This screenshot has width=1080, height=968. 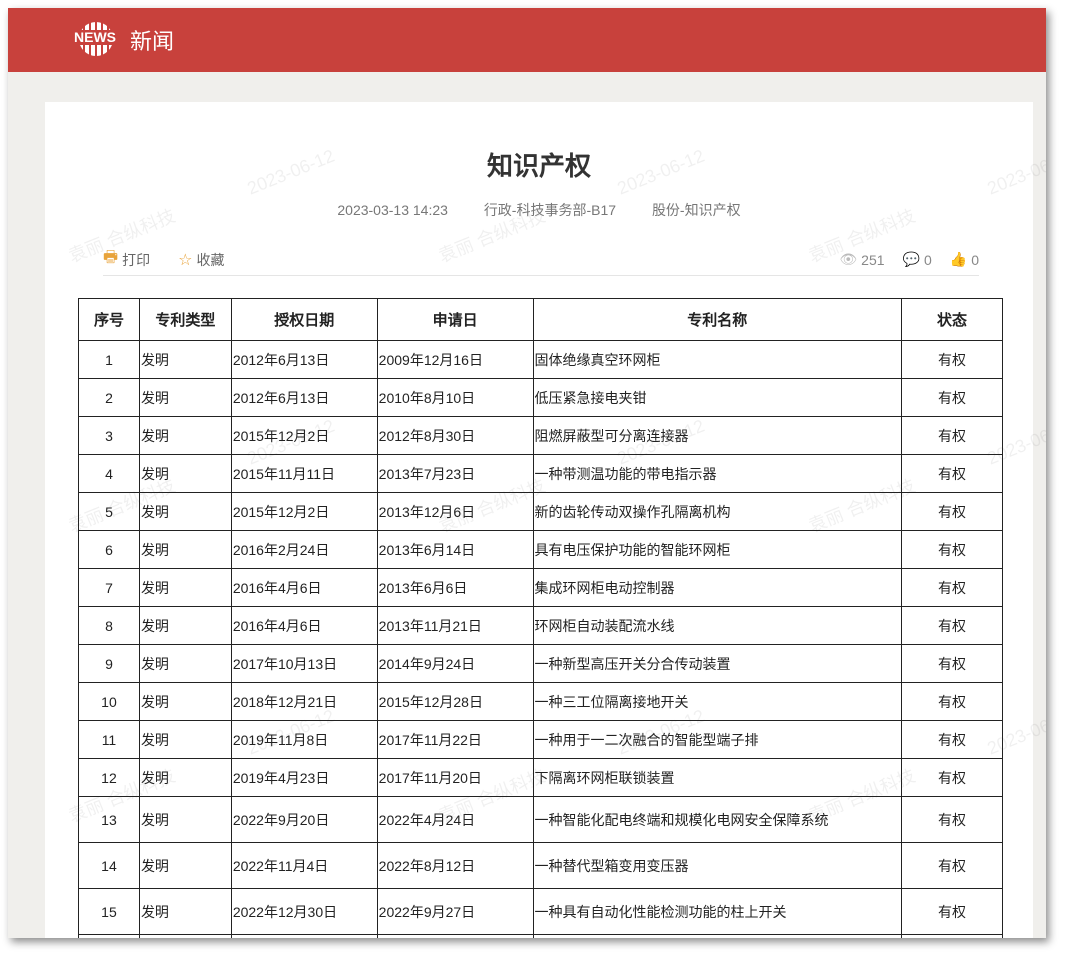 I want to click on table-row: 8 发明 2016年4月6日 2013年11月21日 环网柜自动装配流水线 有权, so click(x=540, y=625).